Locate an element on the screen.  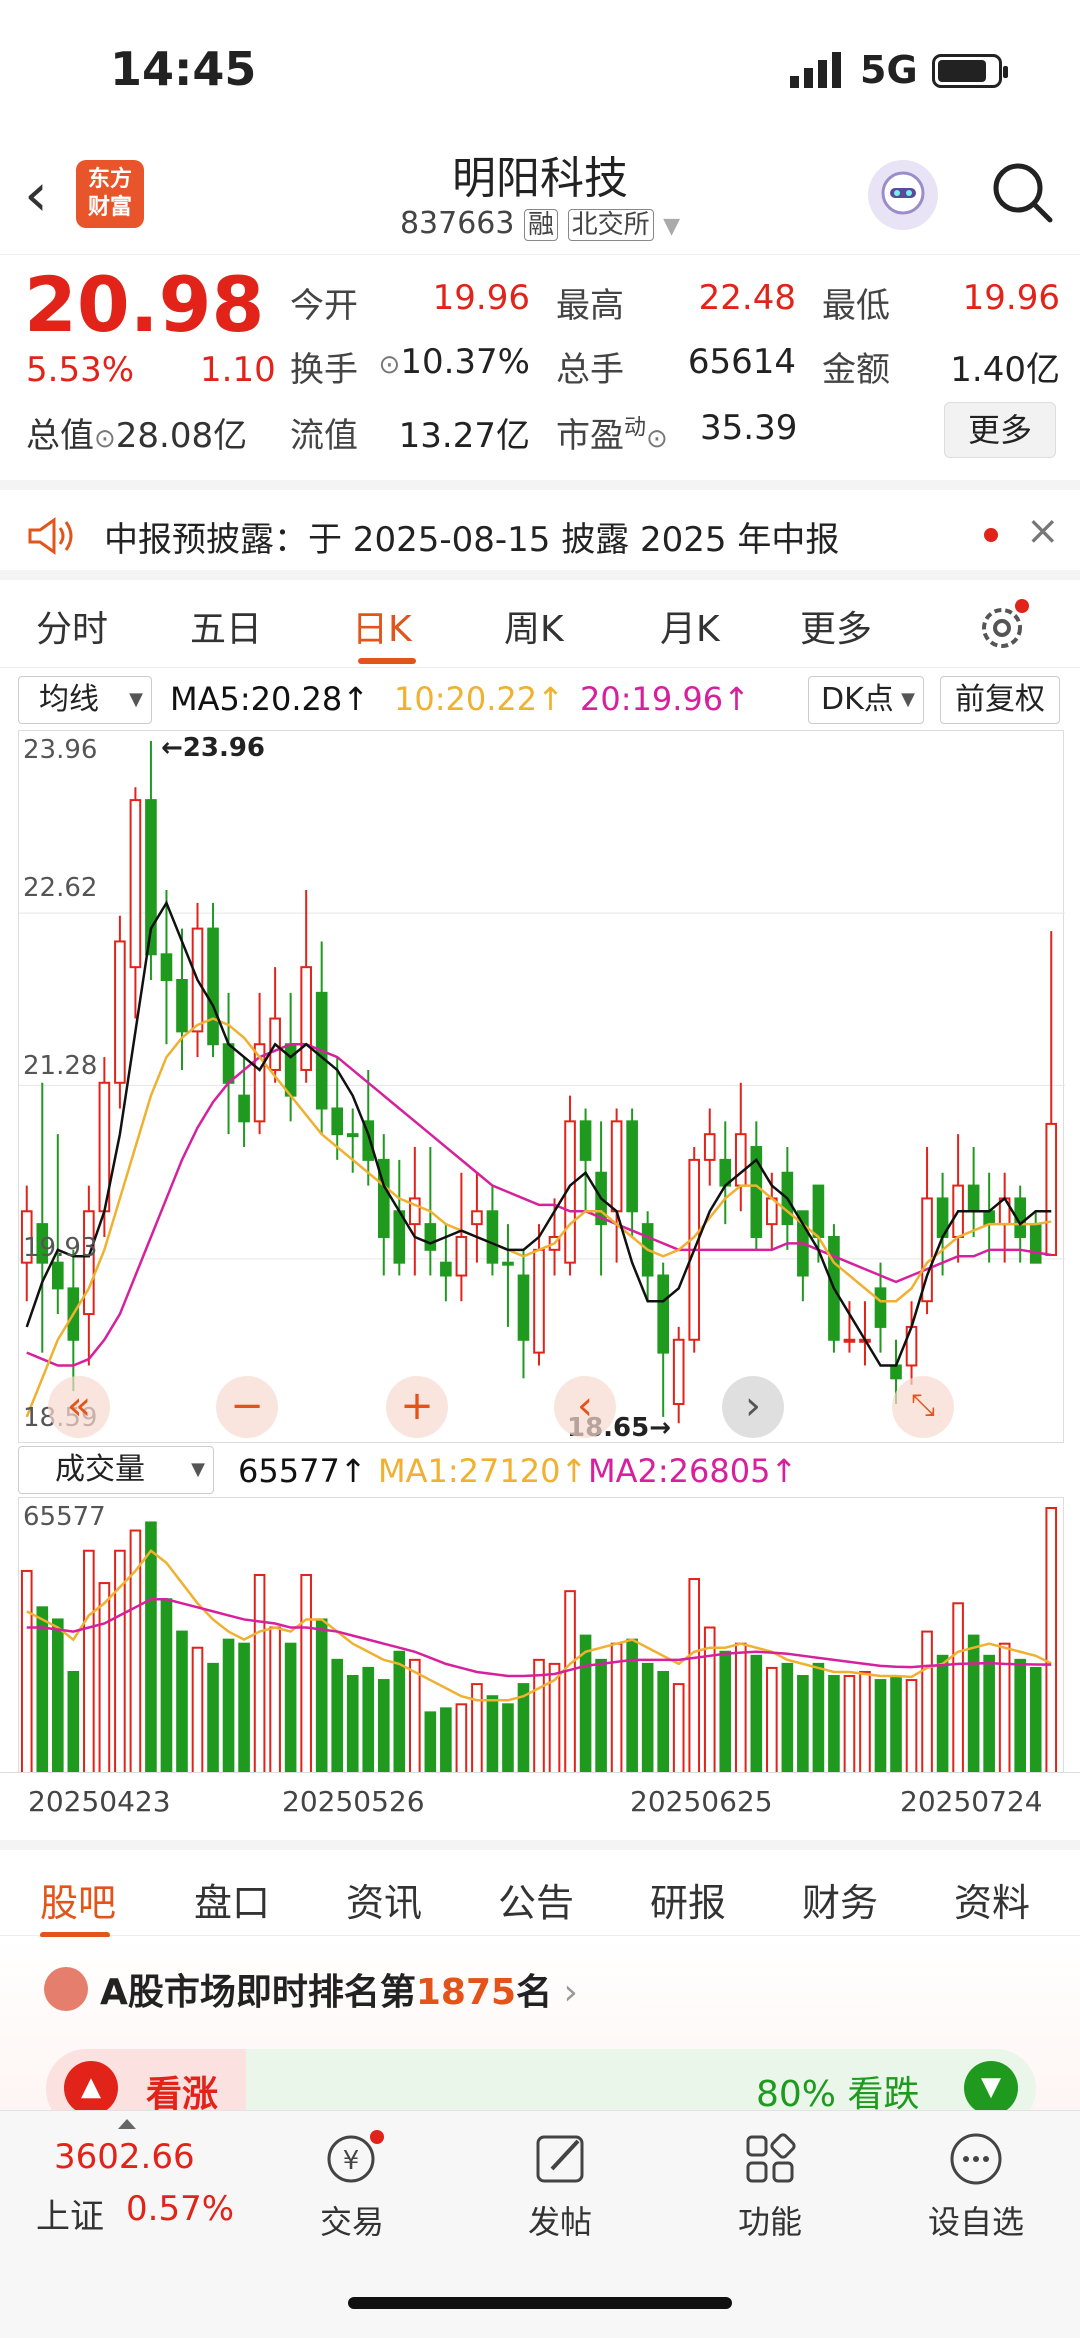
nav-functions: 功能 is located at coordinates (770, 2186).